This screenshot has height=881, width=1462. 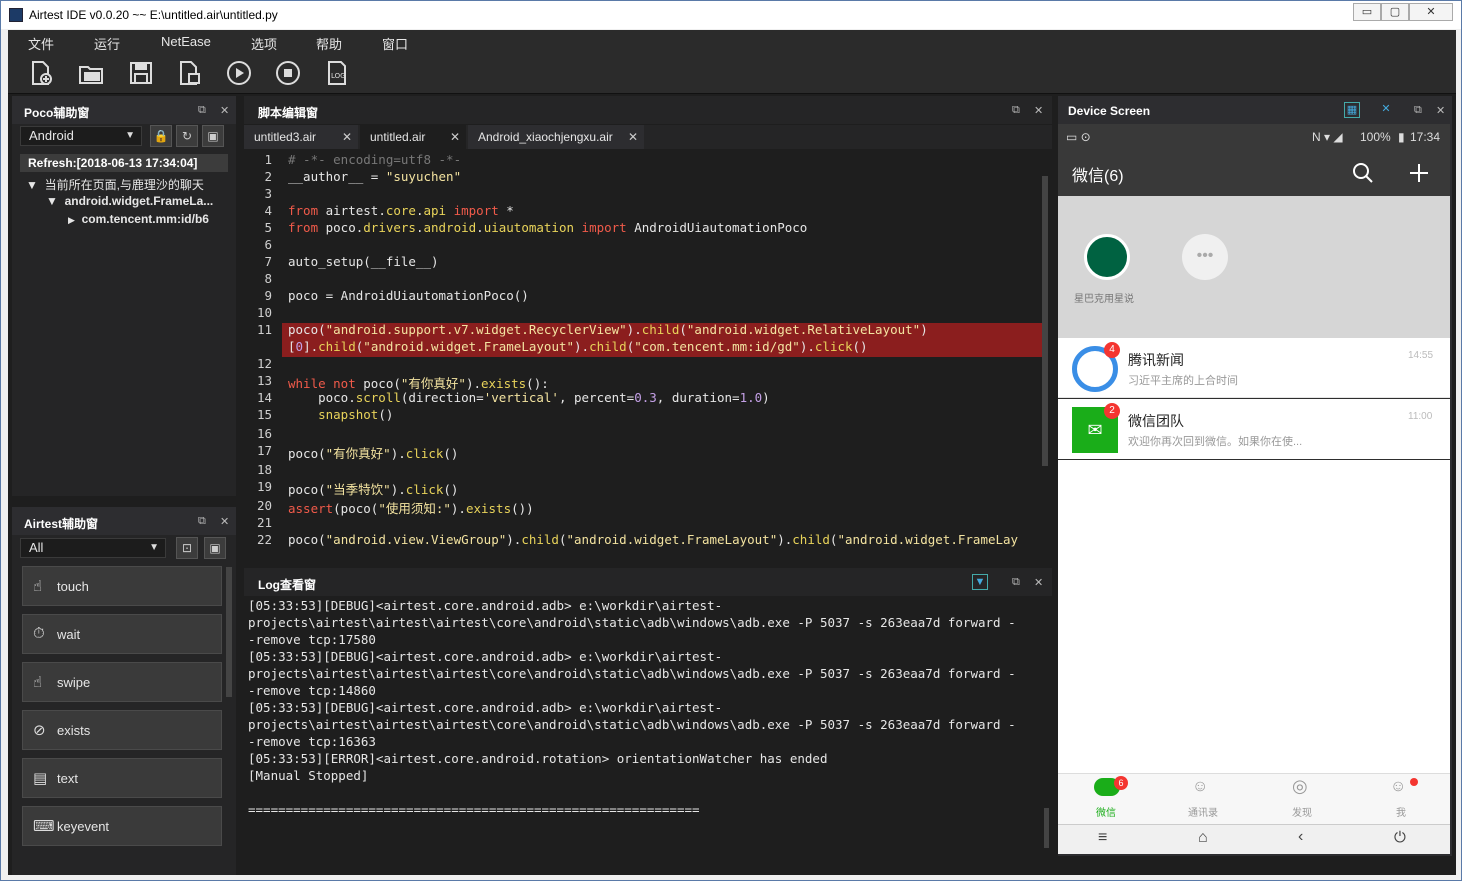 What do you see at coordinates (36, 547) in the screenshot?
I see `airtest-filter-value: All` at bounding box center [36, 547].